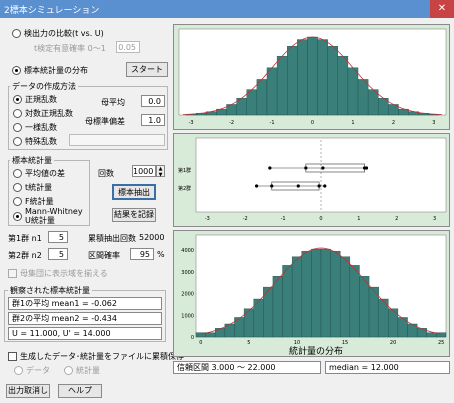  Describe the element at coordinates (35, 141) in the screenshot. I see `method-special: 特殊乱数` at that location.